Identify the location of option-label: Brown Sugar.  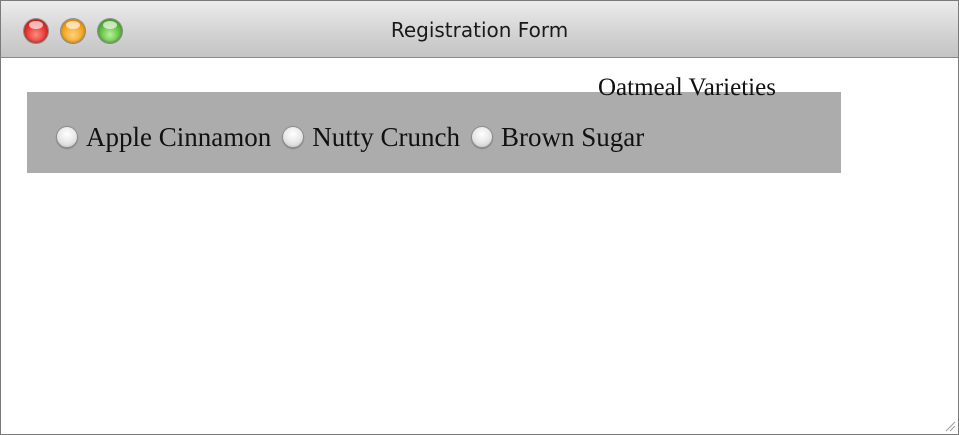
(572, 136).